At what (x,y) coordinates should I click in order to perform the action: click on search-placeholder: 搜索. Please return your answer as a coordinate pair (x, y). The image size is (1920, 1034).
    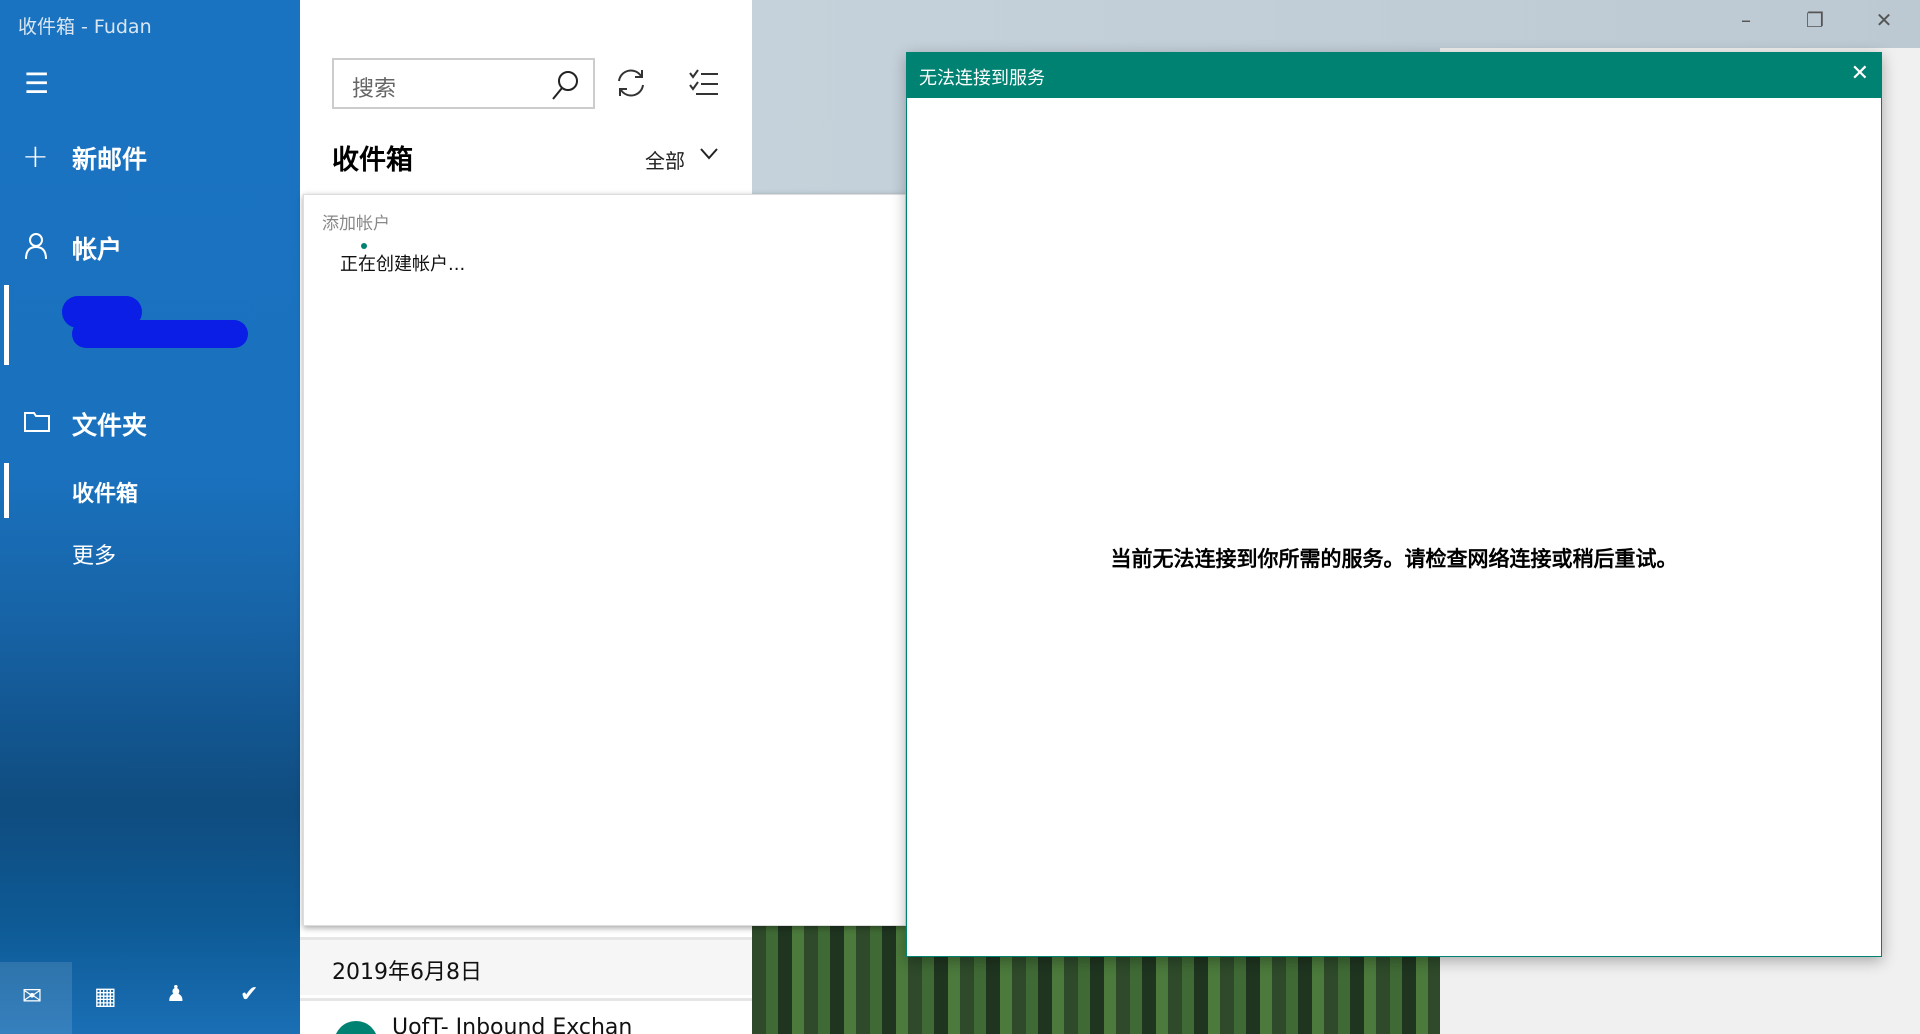
    Looking at the image, I should click on (374, 89).